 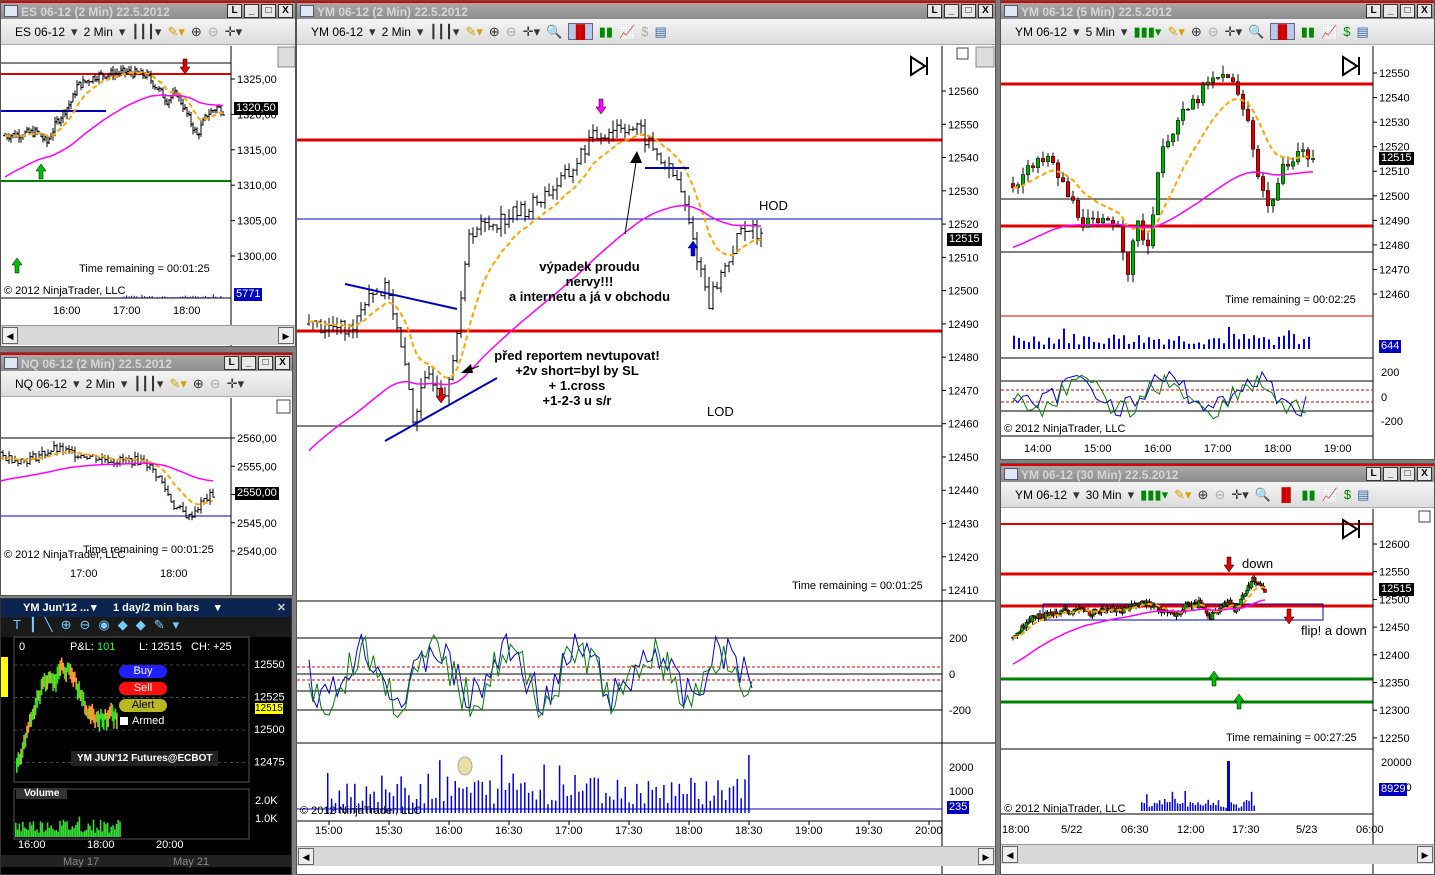 I want to click on time-label: 16:30, so click(x=509, y=831).